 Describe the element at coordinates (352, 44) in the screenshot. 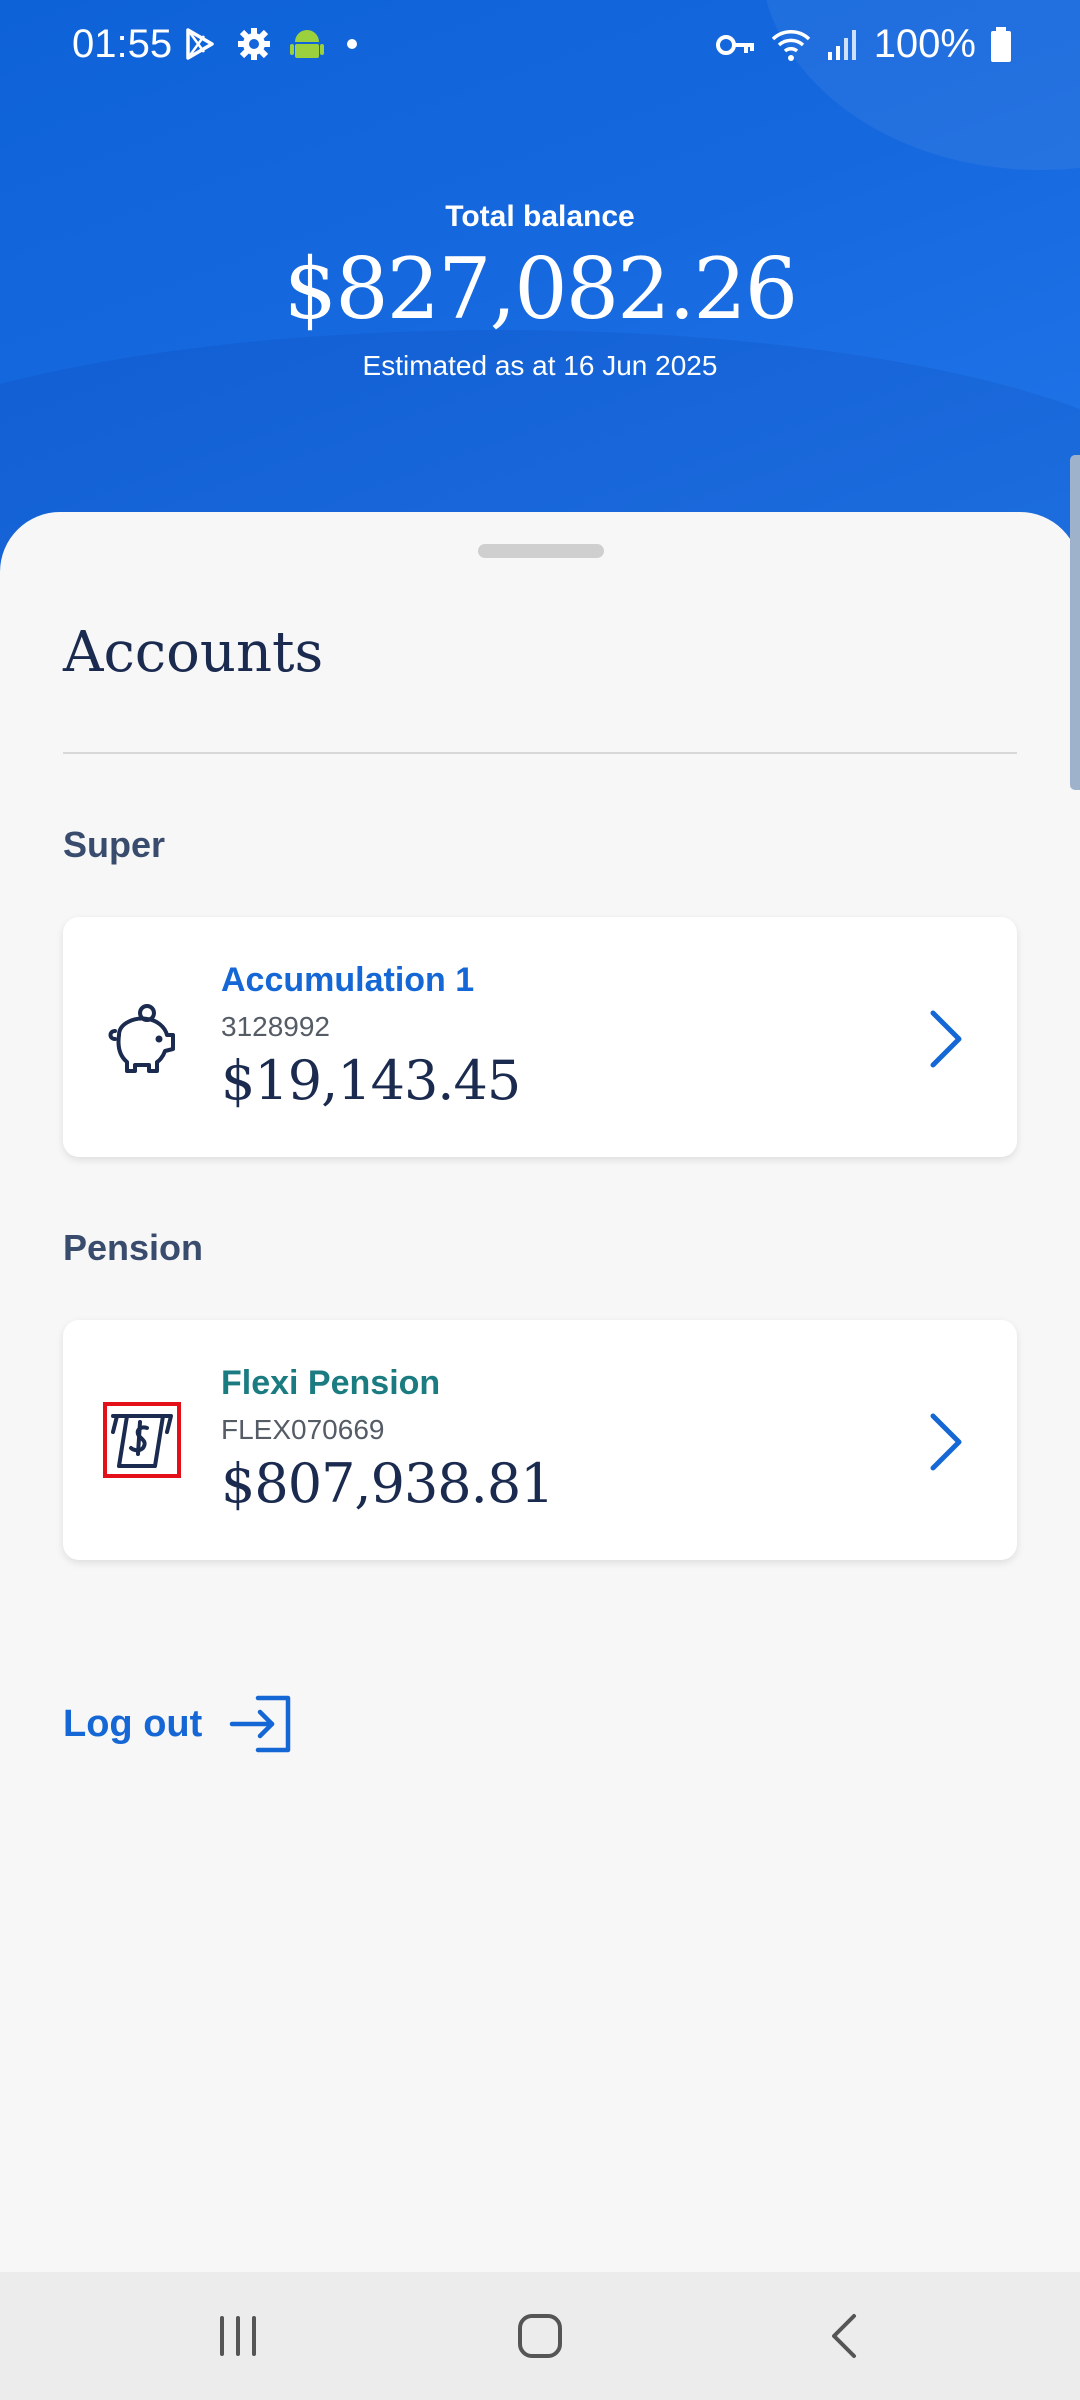

I see `dot-icon` at that location.